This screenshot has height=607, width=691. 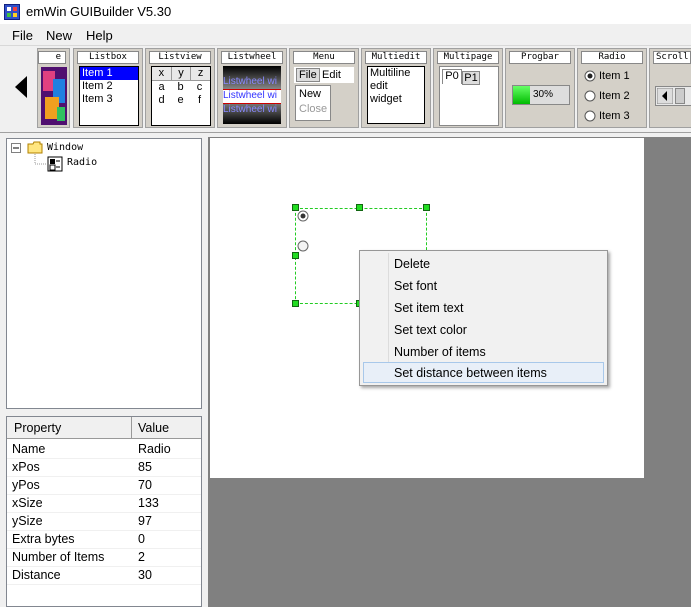 What do you see at coordinates (154, 449) in the screenshot?
I see `property-value: Radio` at bounding box center [154, 449].